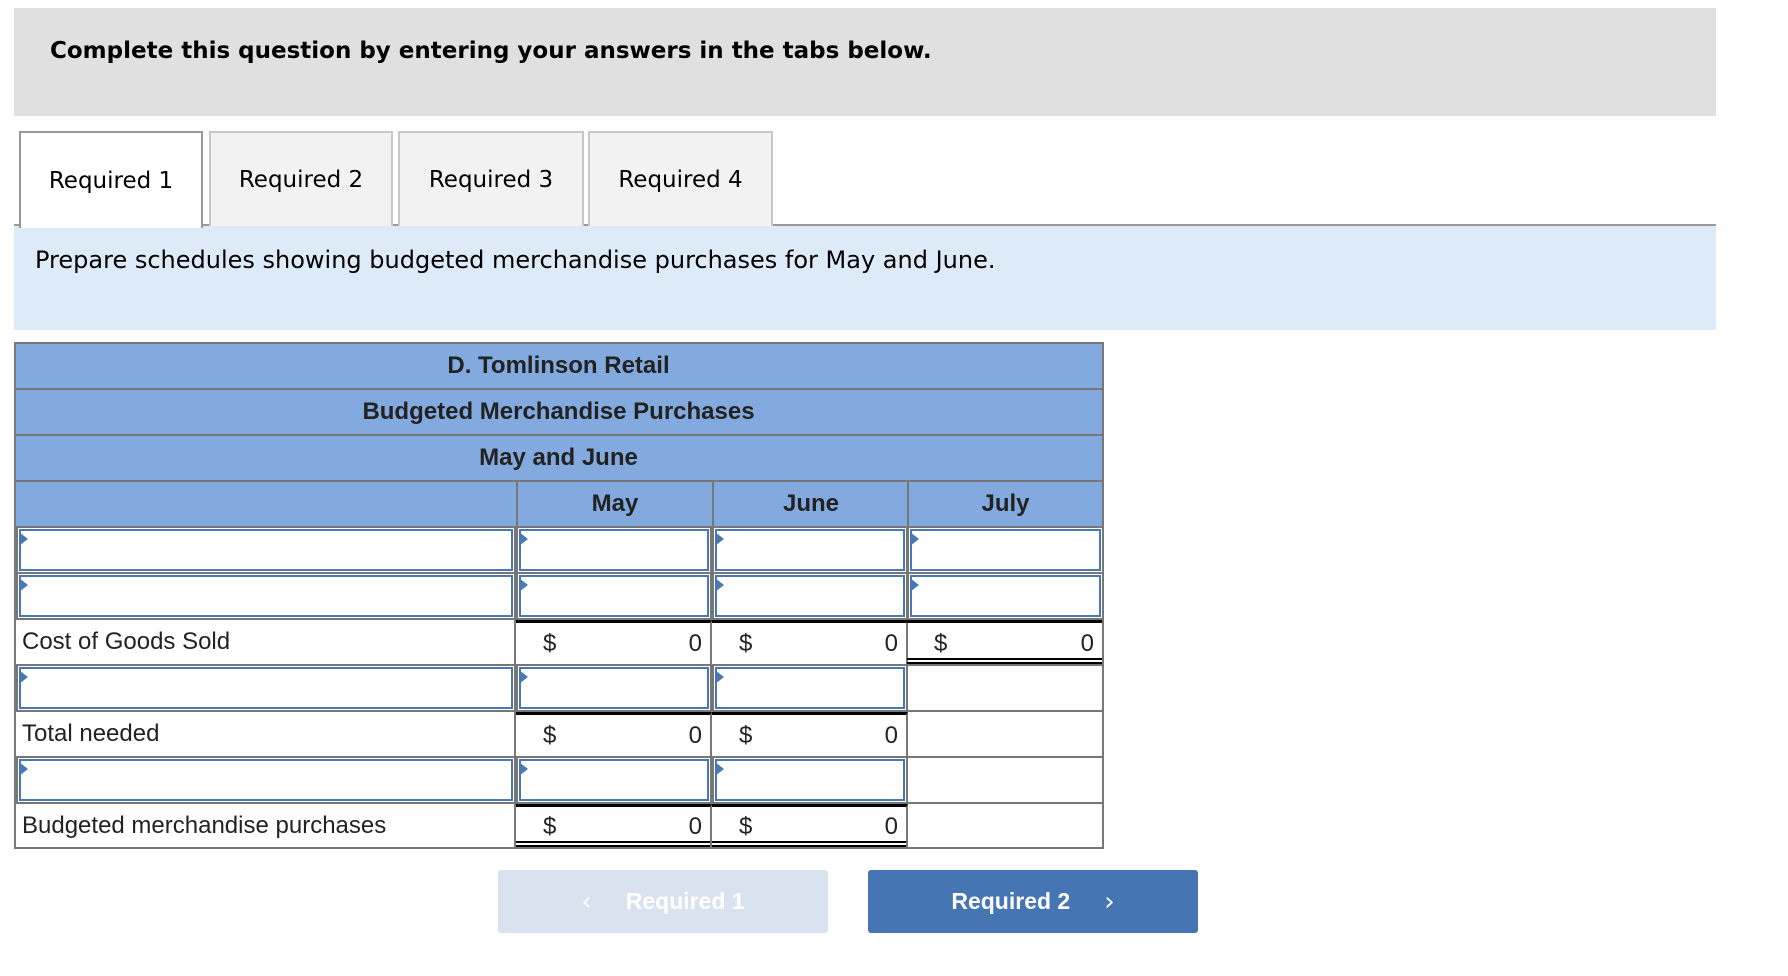 Image resolution: width=1788 pixels, height=976 pixels. I want to click on tab-required-4: Required 4, so click(680, 178).